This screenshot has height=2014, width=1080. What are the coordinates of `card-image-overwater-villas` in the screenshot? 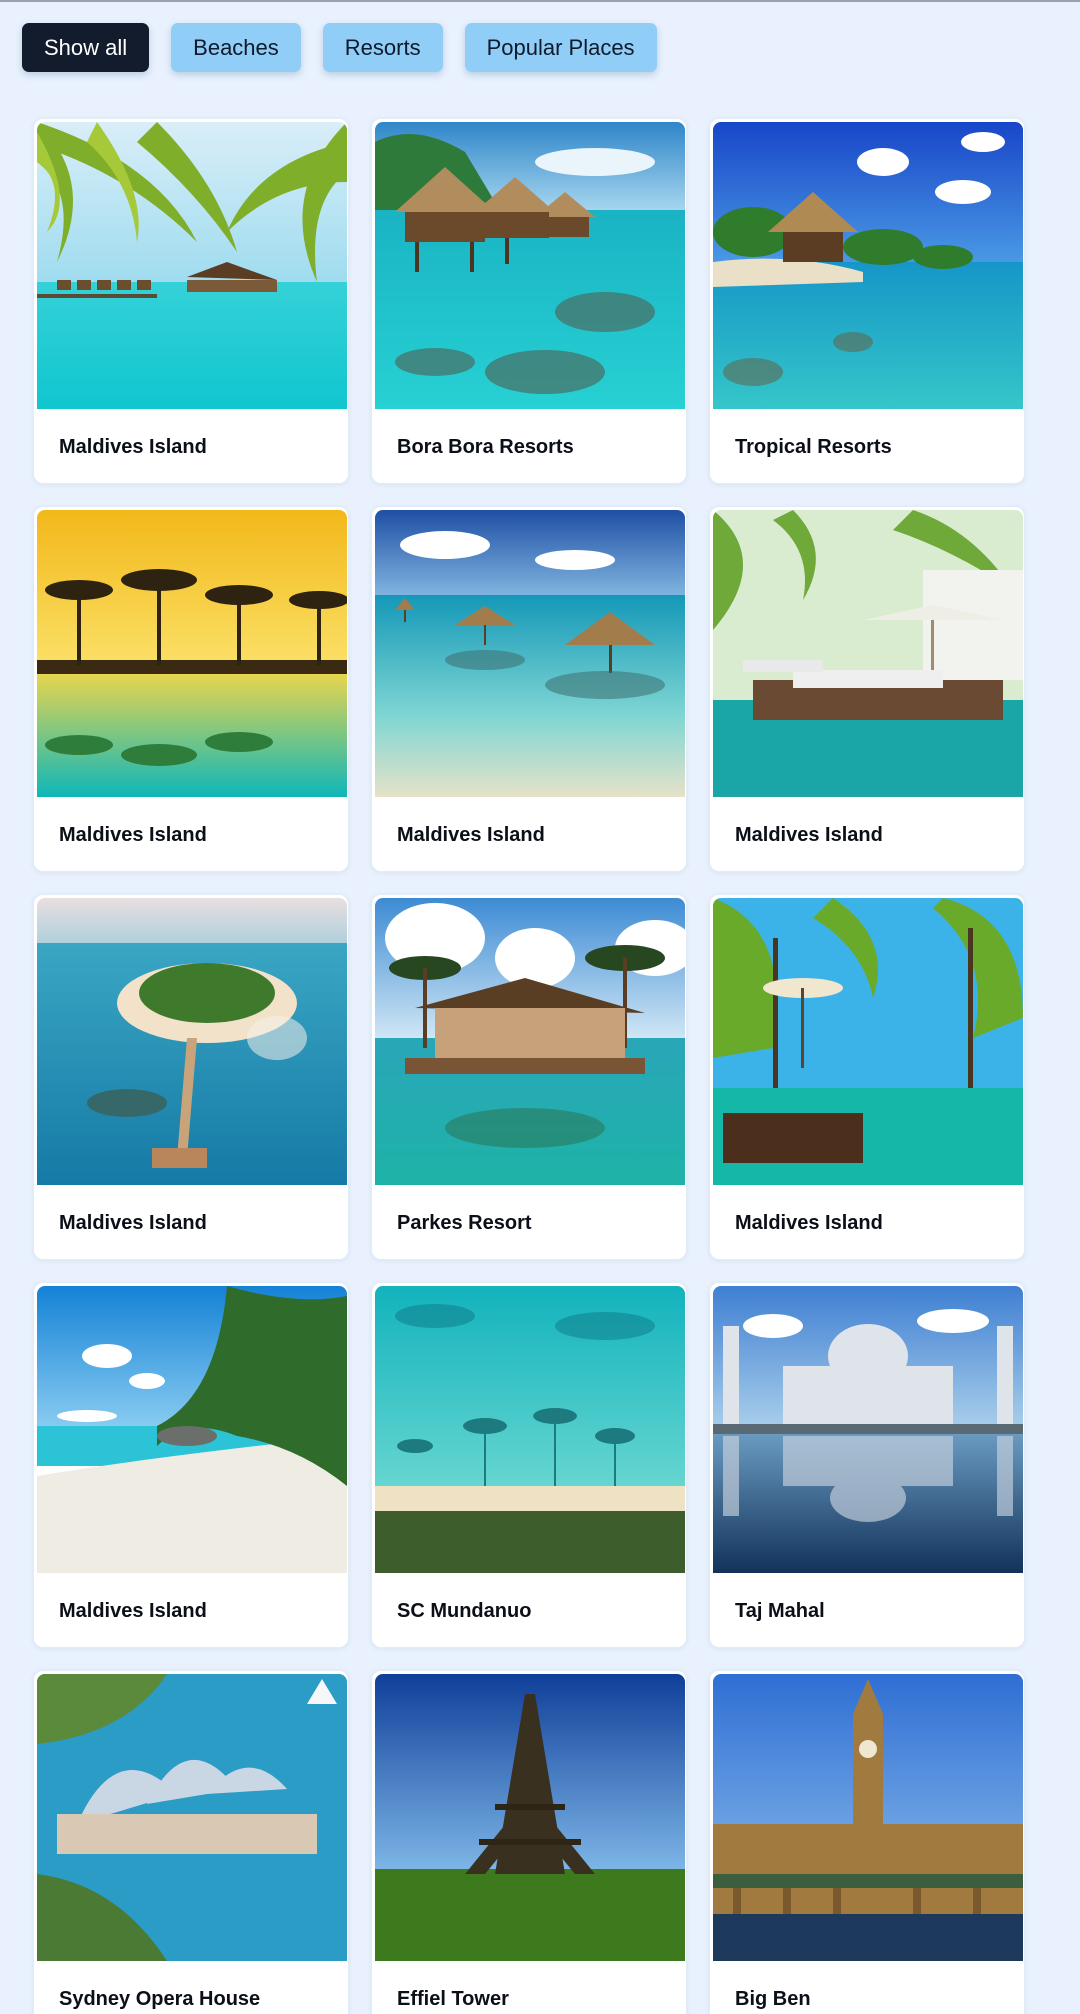 It's located at (192, 265).